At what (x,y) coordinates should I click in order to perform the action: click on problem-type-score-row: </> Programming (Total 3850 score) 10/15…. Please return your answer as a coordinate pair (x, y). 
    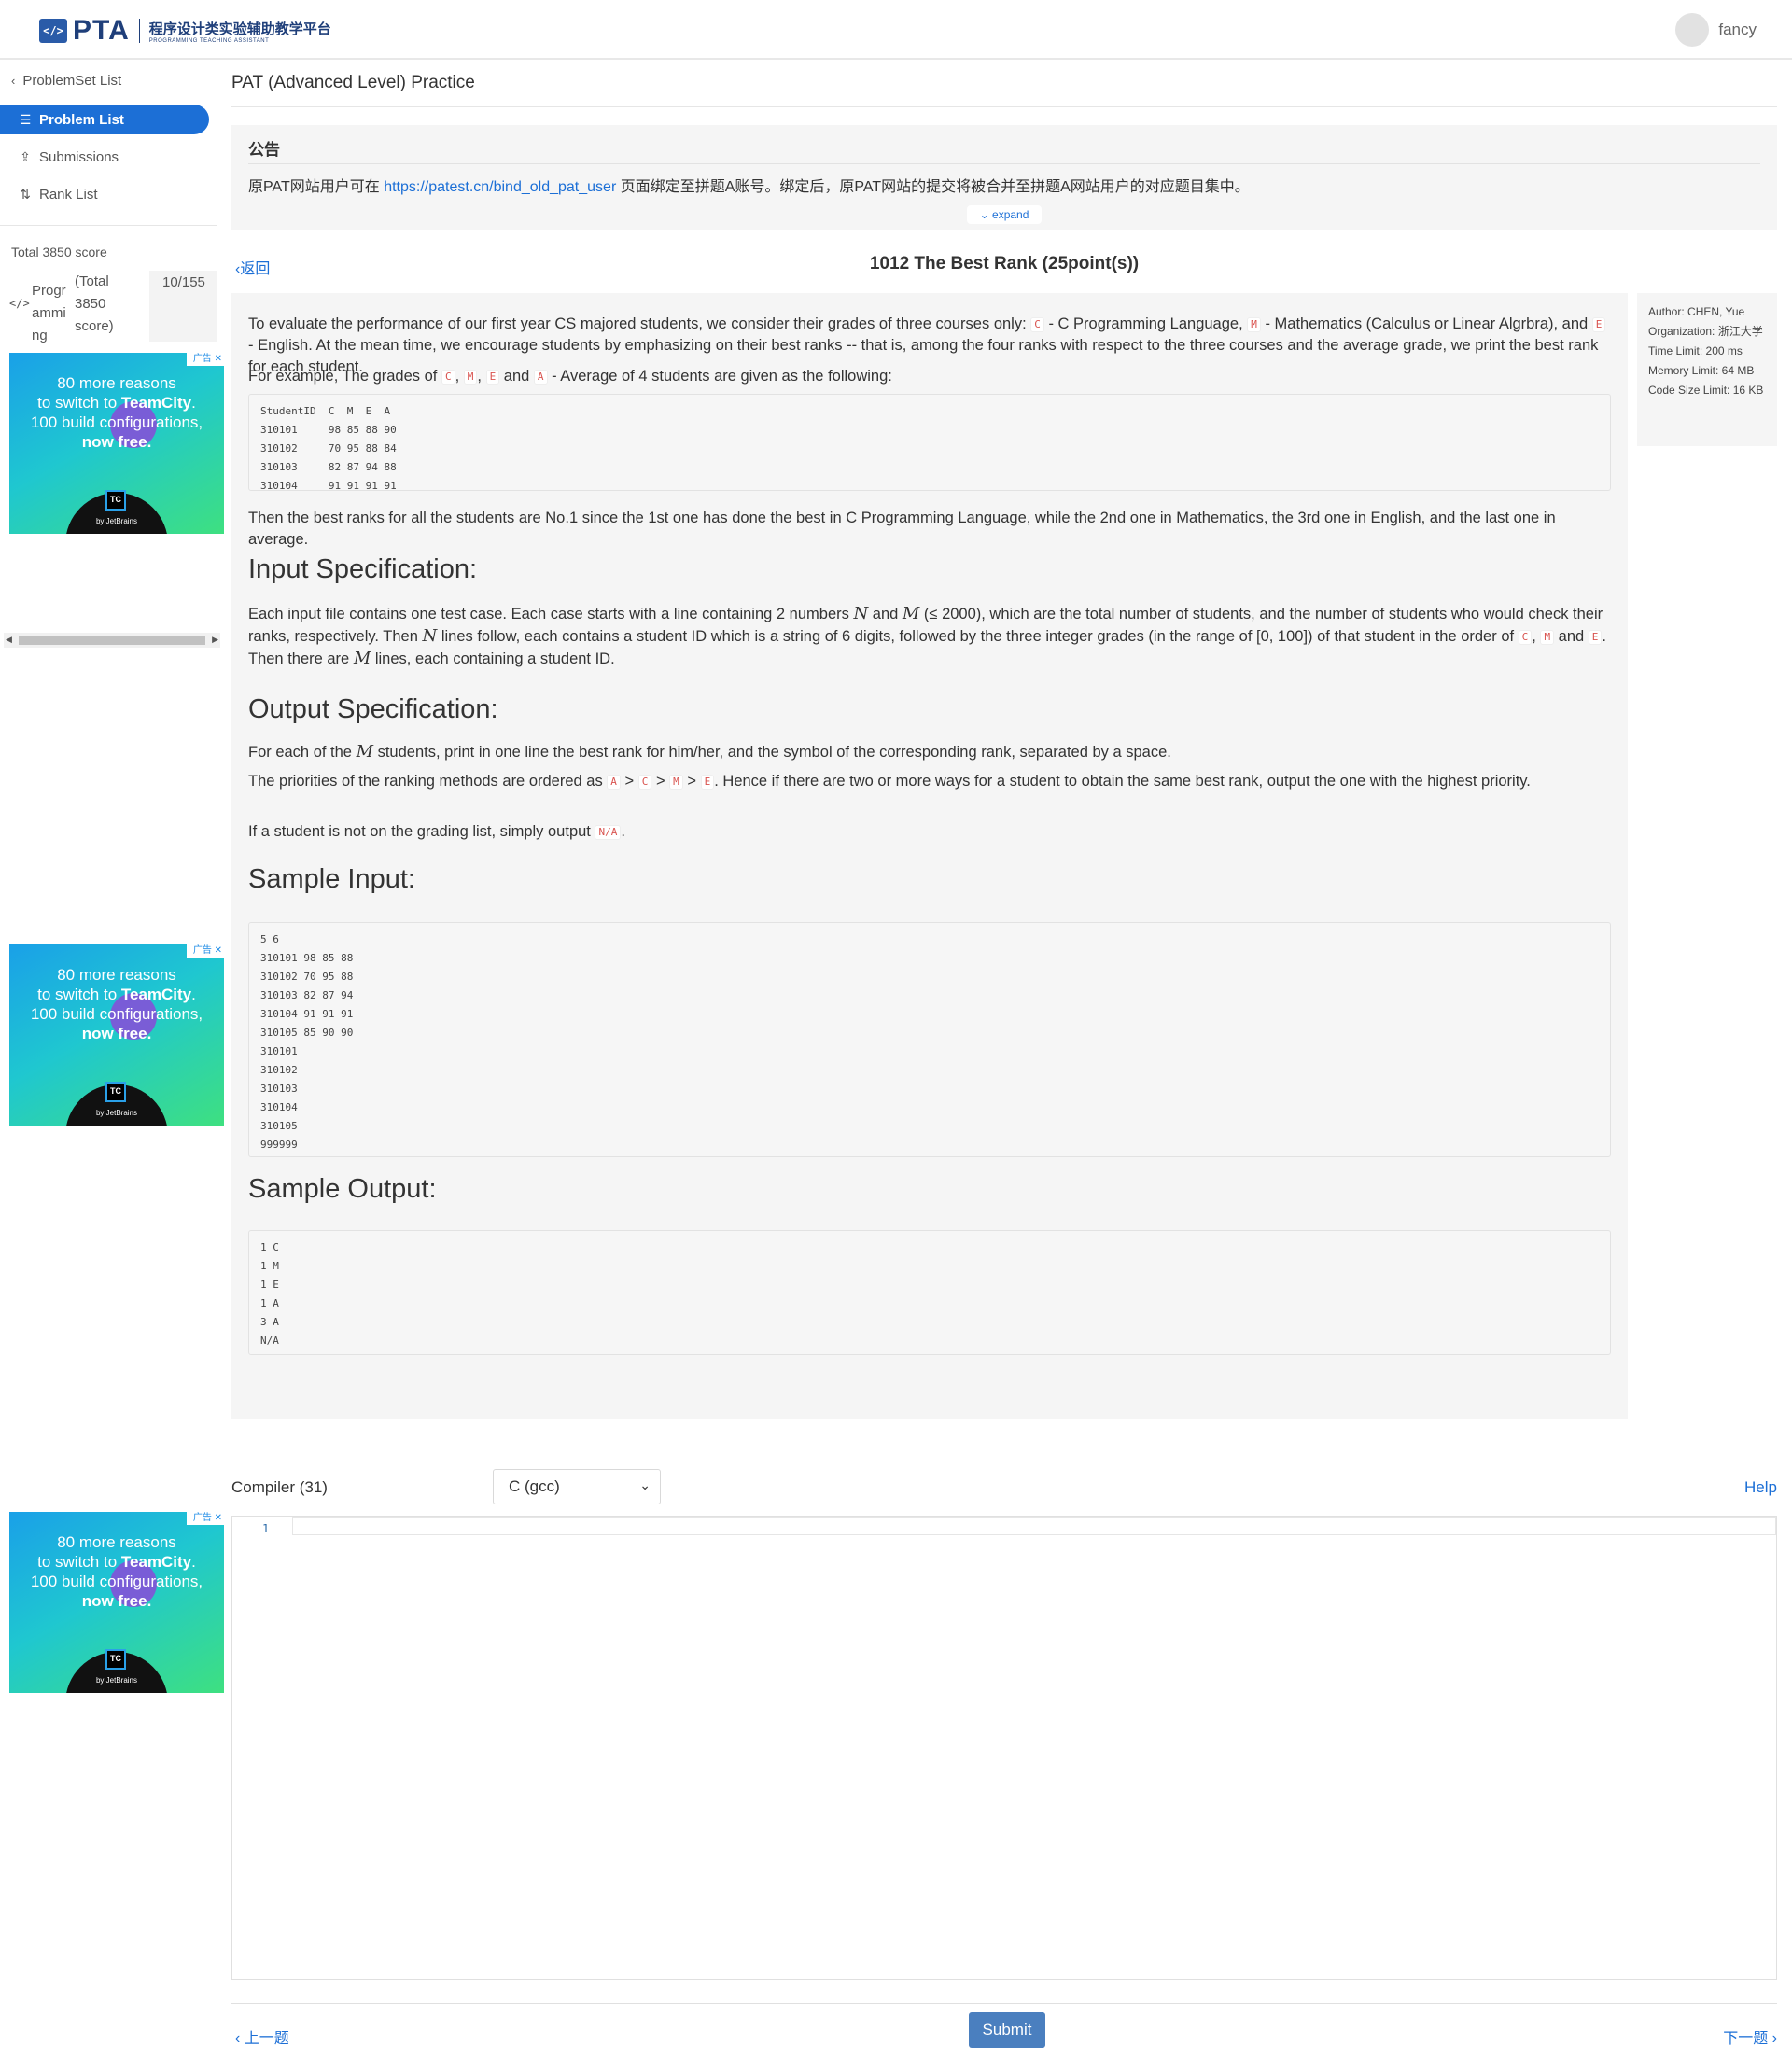
    Looking at the image, I should click on (112, 307).